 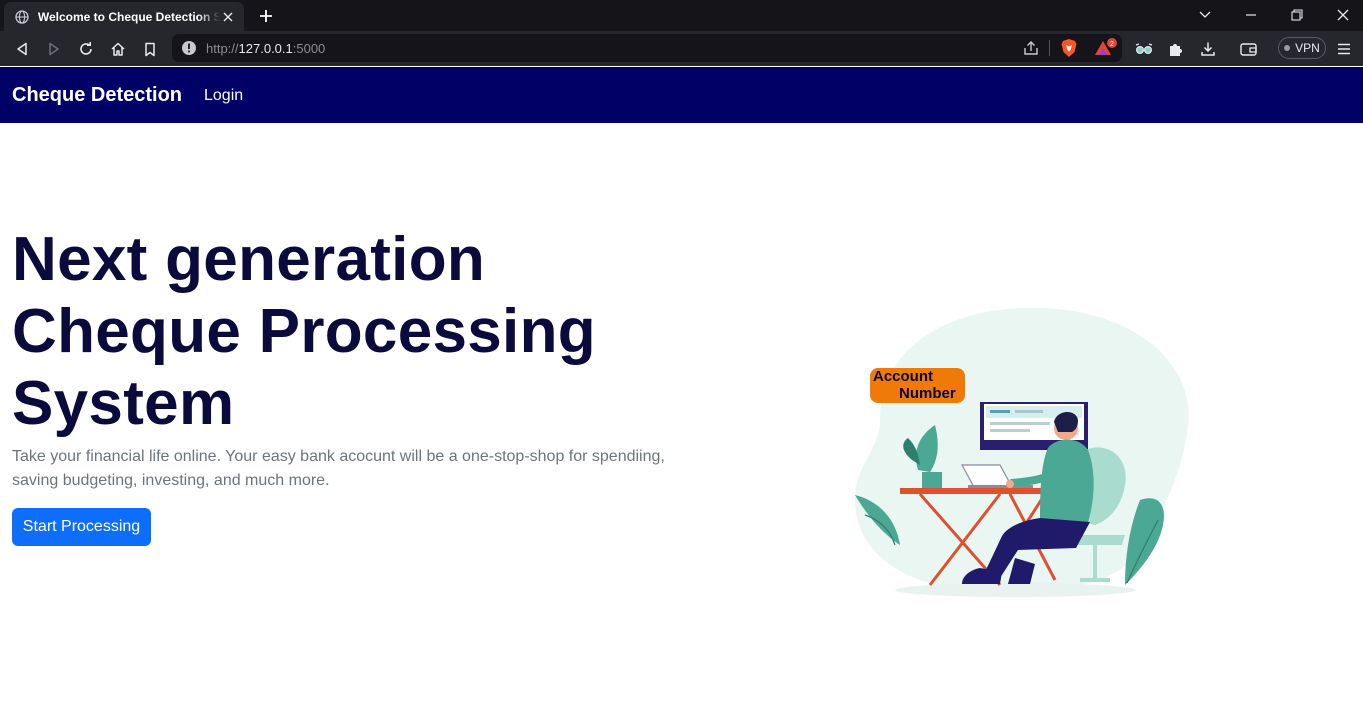 What do you see at coordinates (22, 49) in the screenshot?
I see `back-icon` at bounding box center [22, 49].